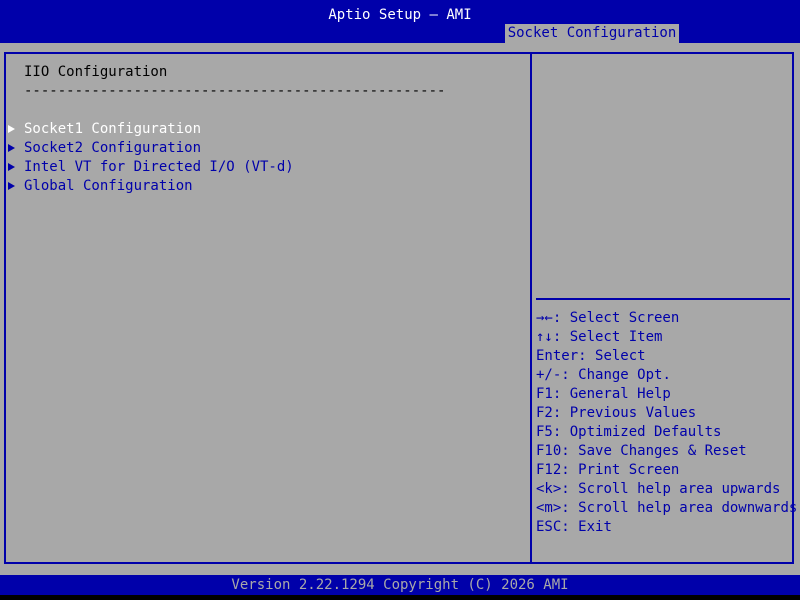 The width and height of the screenshot is (800, 600). I want to click on app-title: Aptio Setup – AMI, so click(400, 15).